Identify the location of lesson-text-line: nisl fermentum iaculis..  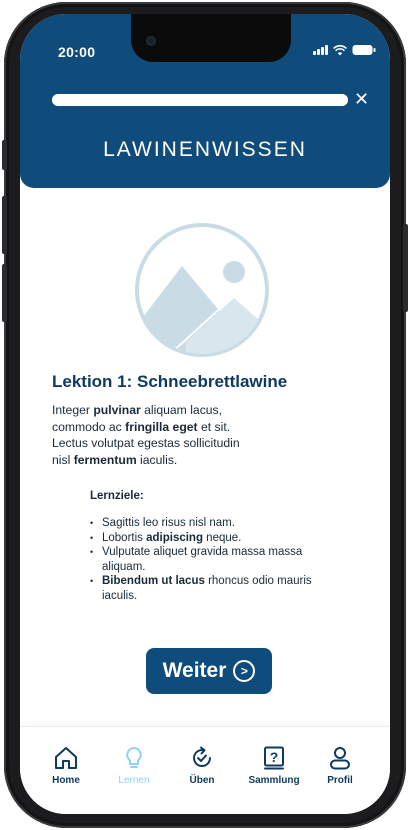
(115, 459).